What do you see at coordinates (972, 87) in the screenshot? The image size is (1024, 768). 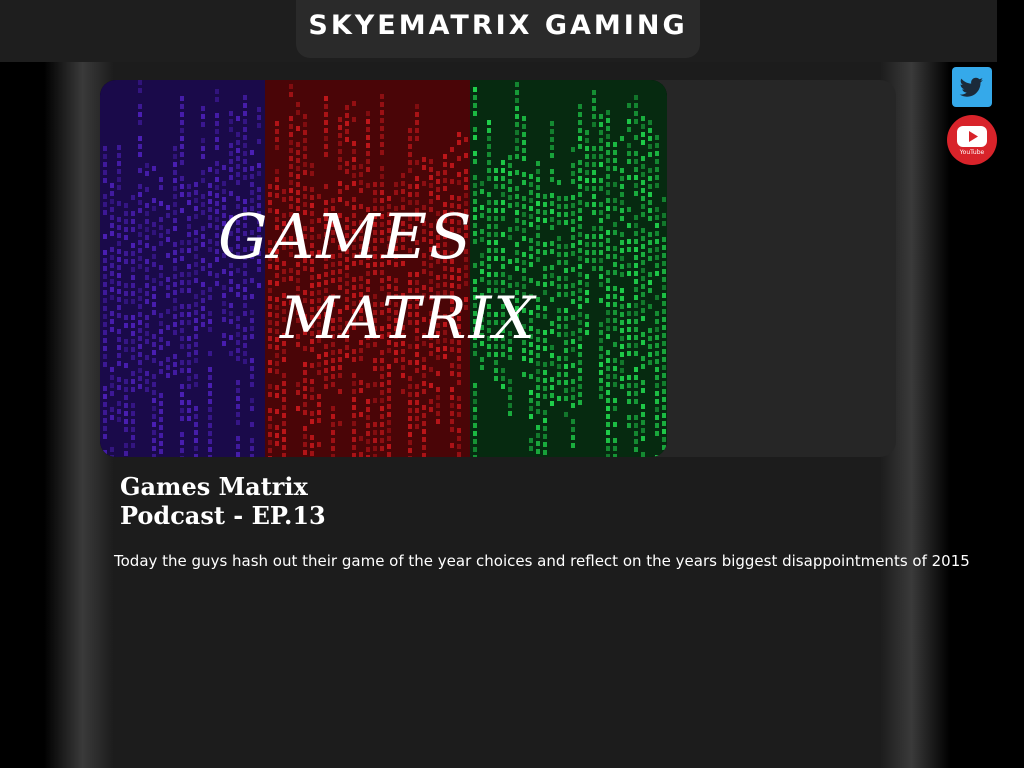 I see `twitter-link` at bounding box center [972, 87].